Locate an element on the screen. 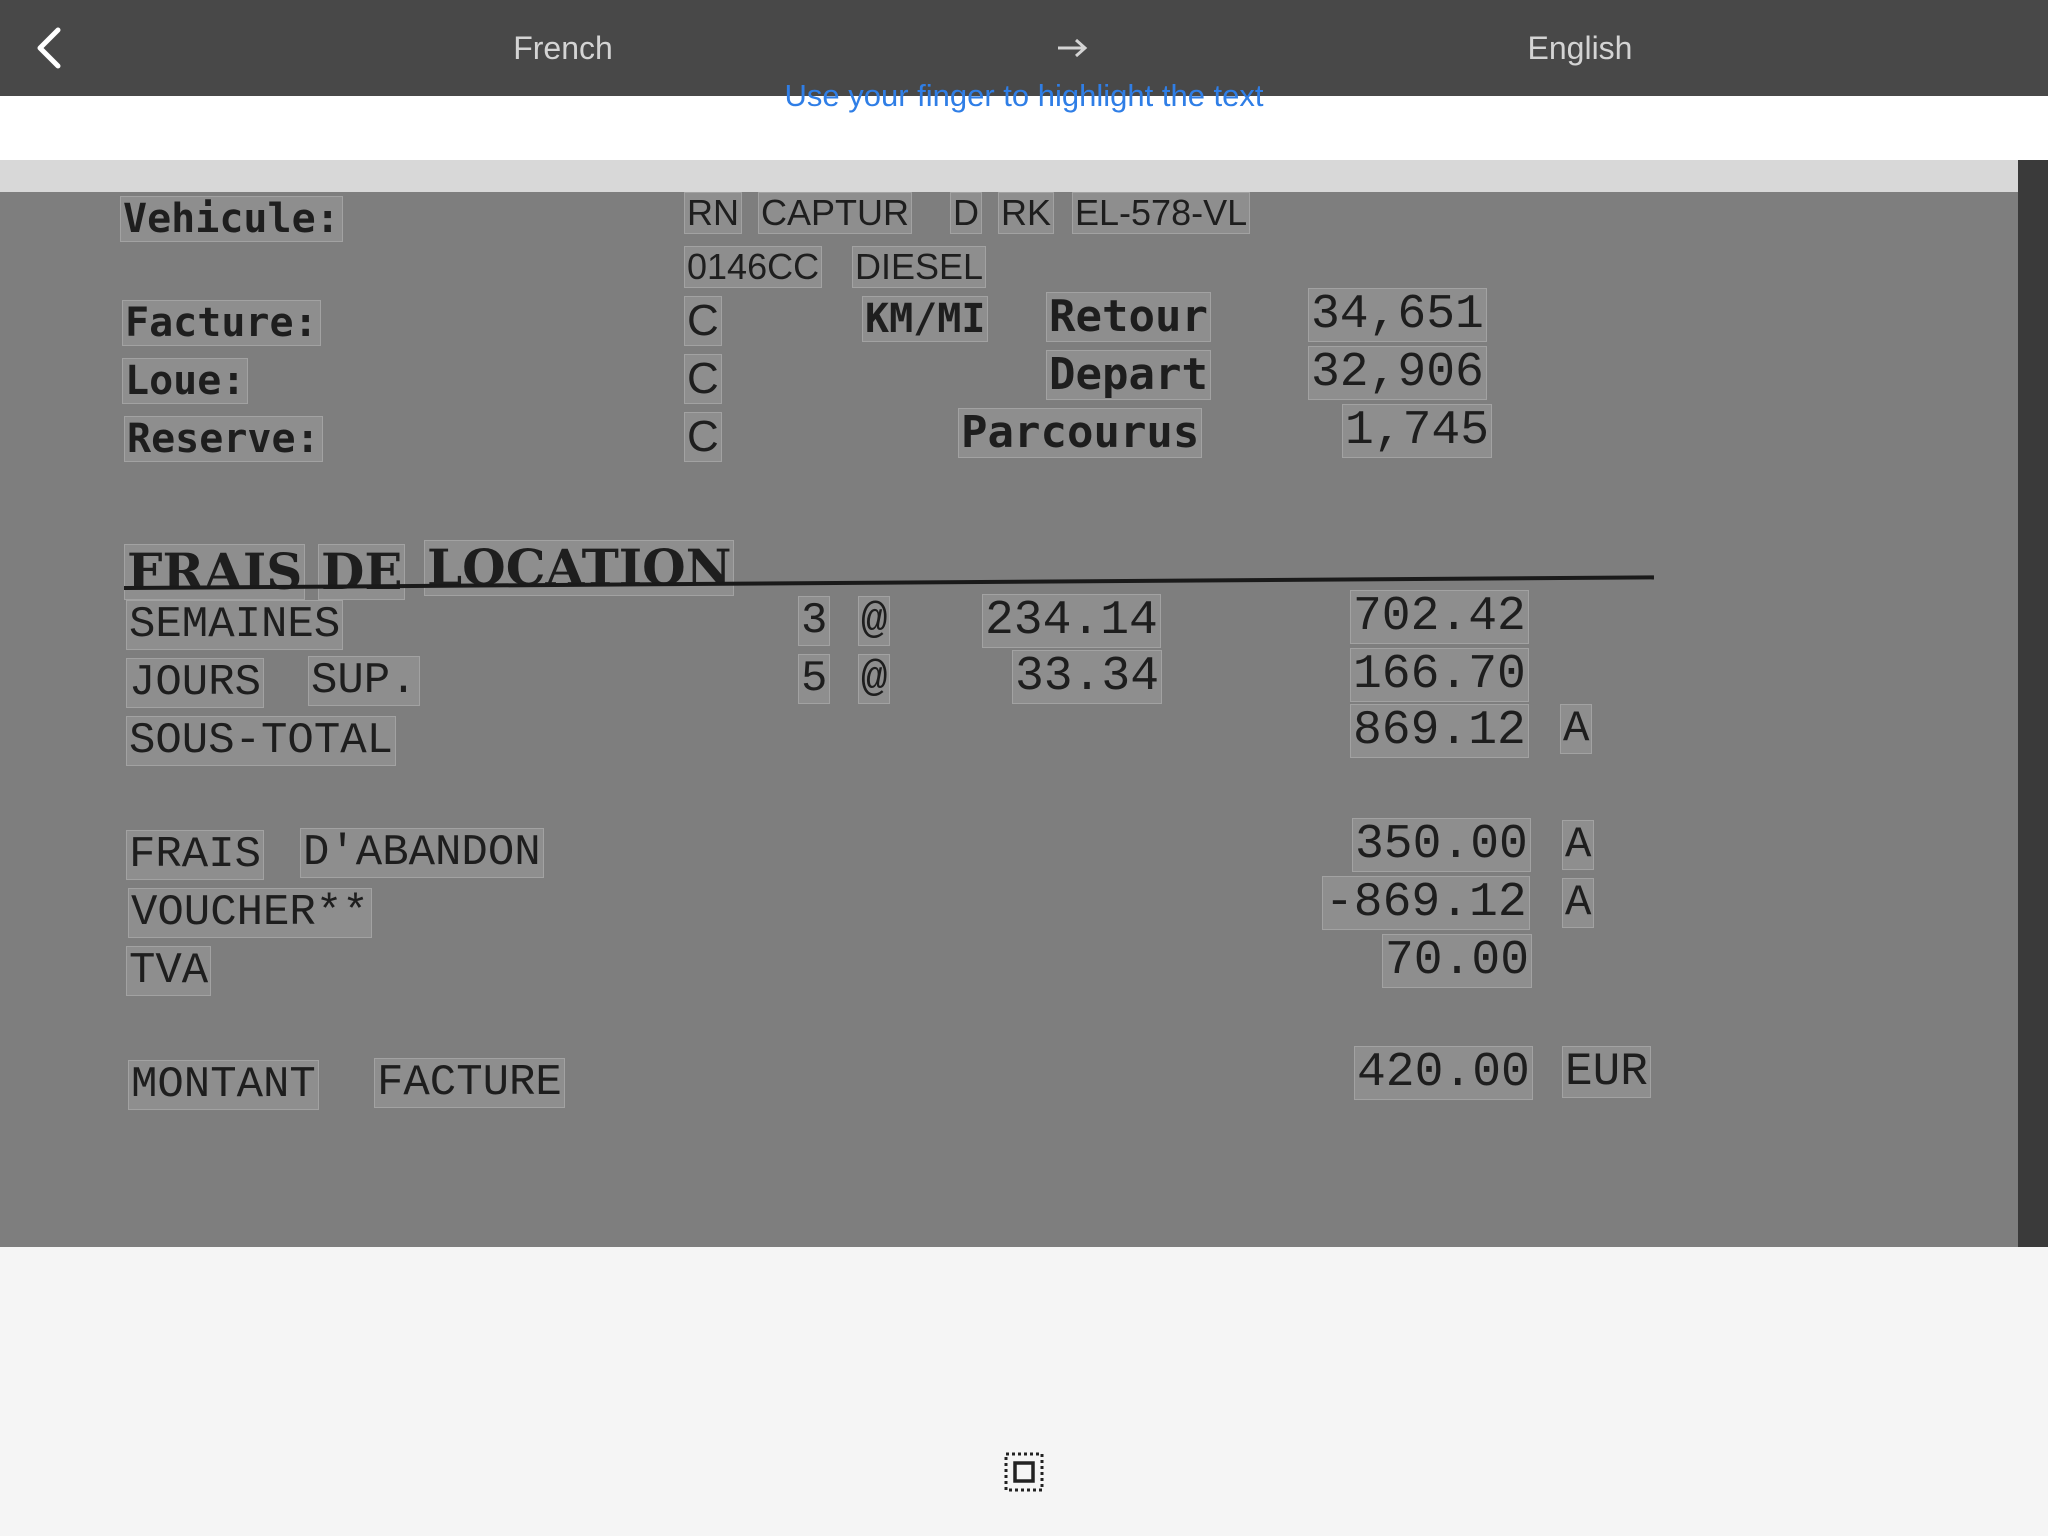 This screenshot has height=1536, width=2048. vehicle-label: Vehicule: is located at coordinates (231, 219).